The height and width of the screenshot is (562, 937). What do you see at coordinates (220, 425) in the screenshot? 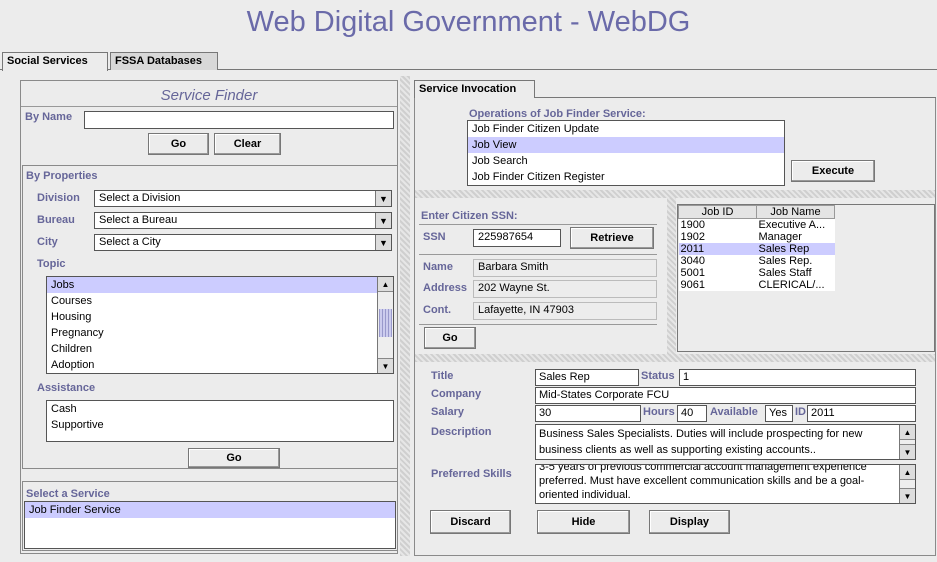
I see `list-item-supportive: Supportive` at bounding box center [220, 425].